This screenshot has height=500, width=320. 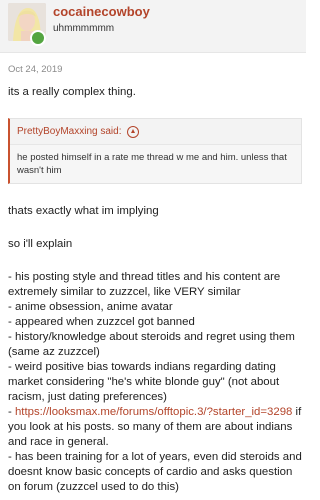 I want to click on post-line: so i'll explain, so click(x=40, y=244).